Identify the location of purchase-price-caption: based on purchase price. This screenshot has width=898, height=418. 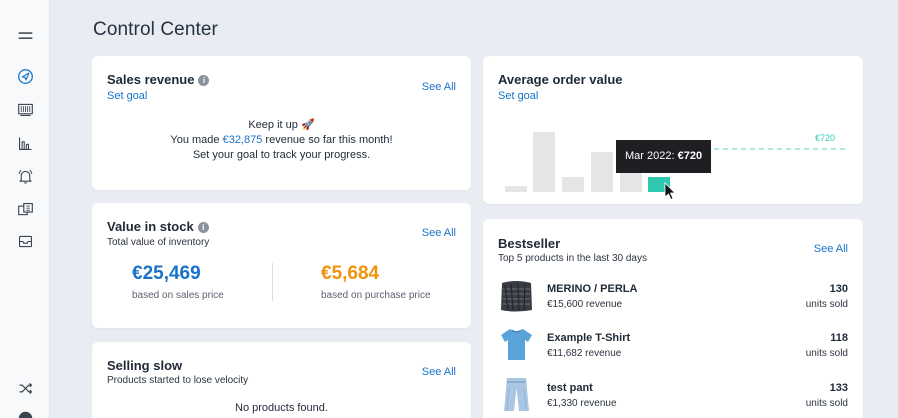
(376, 295).